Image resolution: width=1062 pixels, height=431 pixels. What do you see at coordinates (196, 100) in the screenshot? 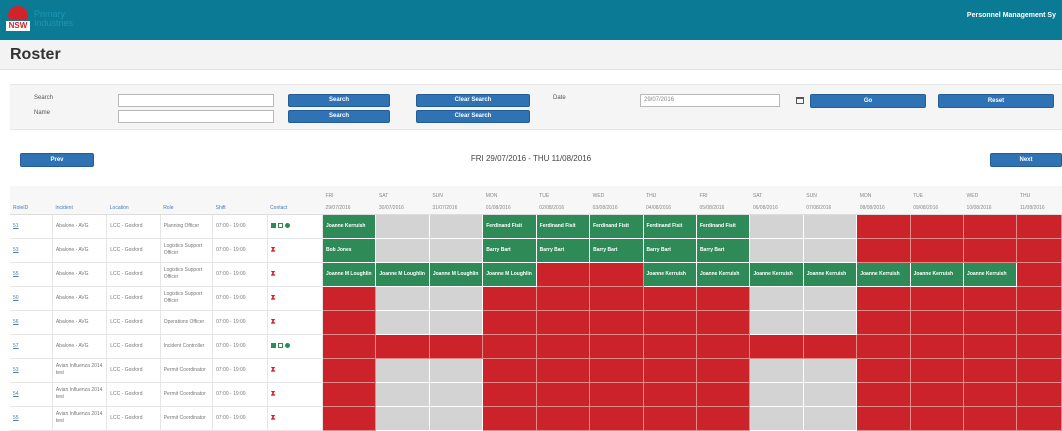
I see `search-input` at bounding box center [196, 100].